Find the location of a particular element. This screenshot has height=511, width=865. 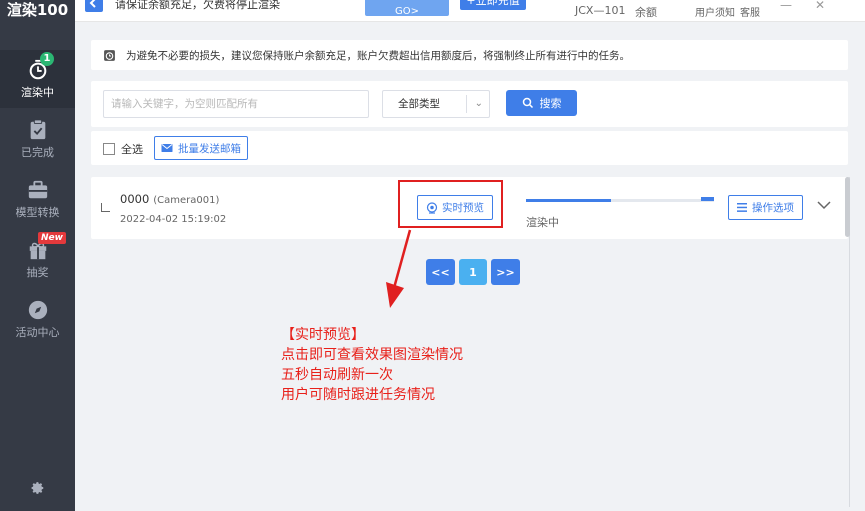

pager-prev-button: << is located at coordinates (440, 272).